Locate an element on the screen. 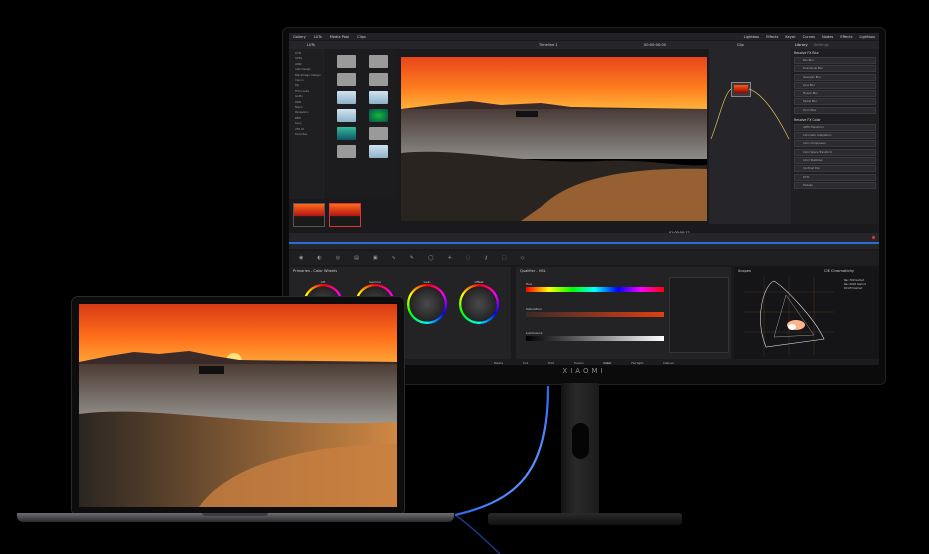  toolbar-lightbox-right: Lightbox is located at coordinates (867, 37).